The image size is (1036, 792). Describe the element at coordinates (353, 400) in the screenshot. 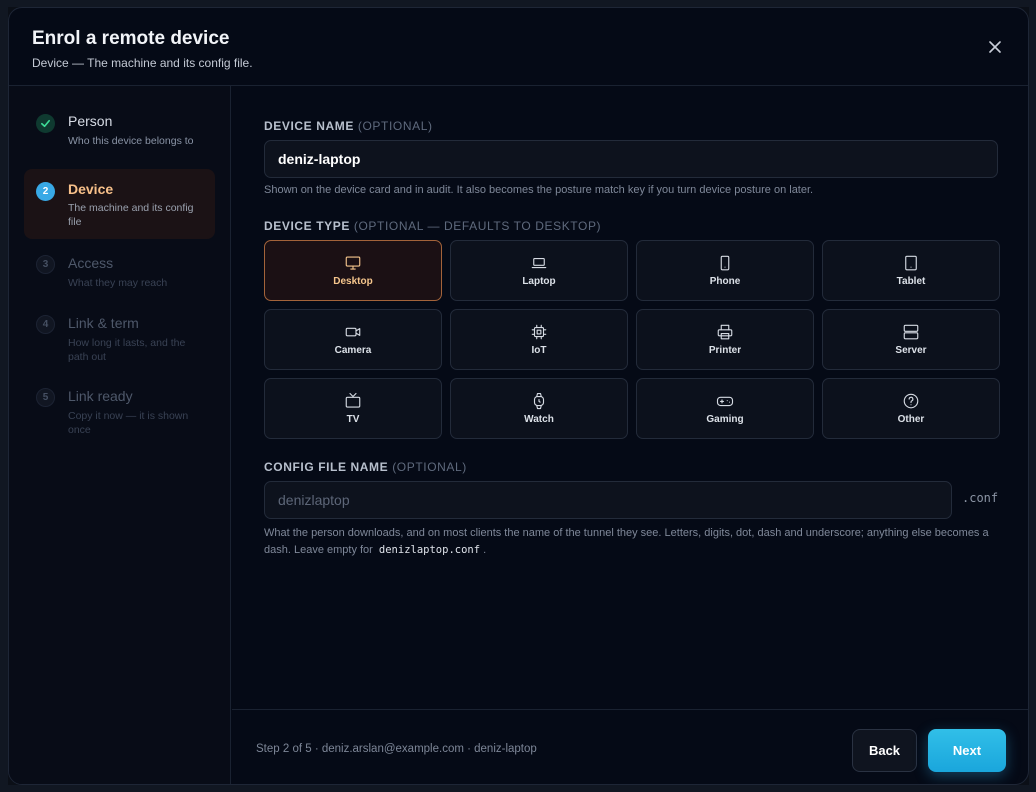

I see `tv-icon` at that location.